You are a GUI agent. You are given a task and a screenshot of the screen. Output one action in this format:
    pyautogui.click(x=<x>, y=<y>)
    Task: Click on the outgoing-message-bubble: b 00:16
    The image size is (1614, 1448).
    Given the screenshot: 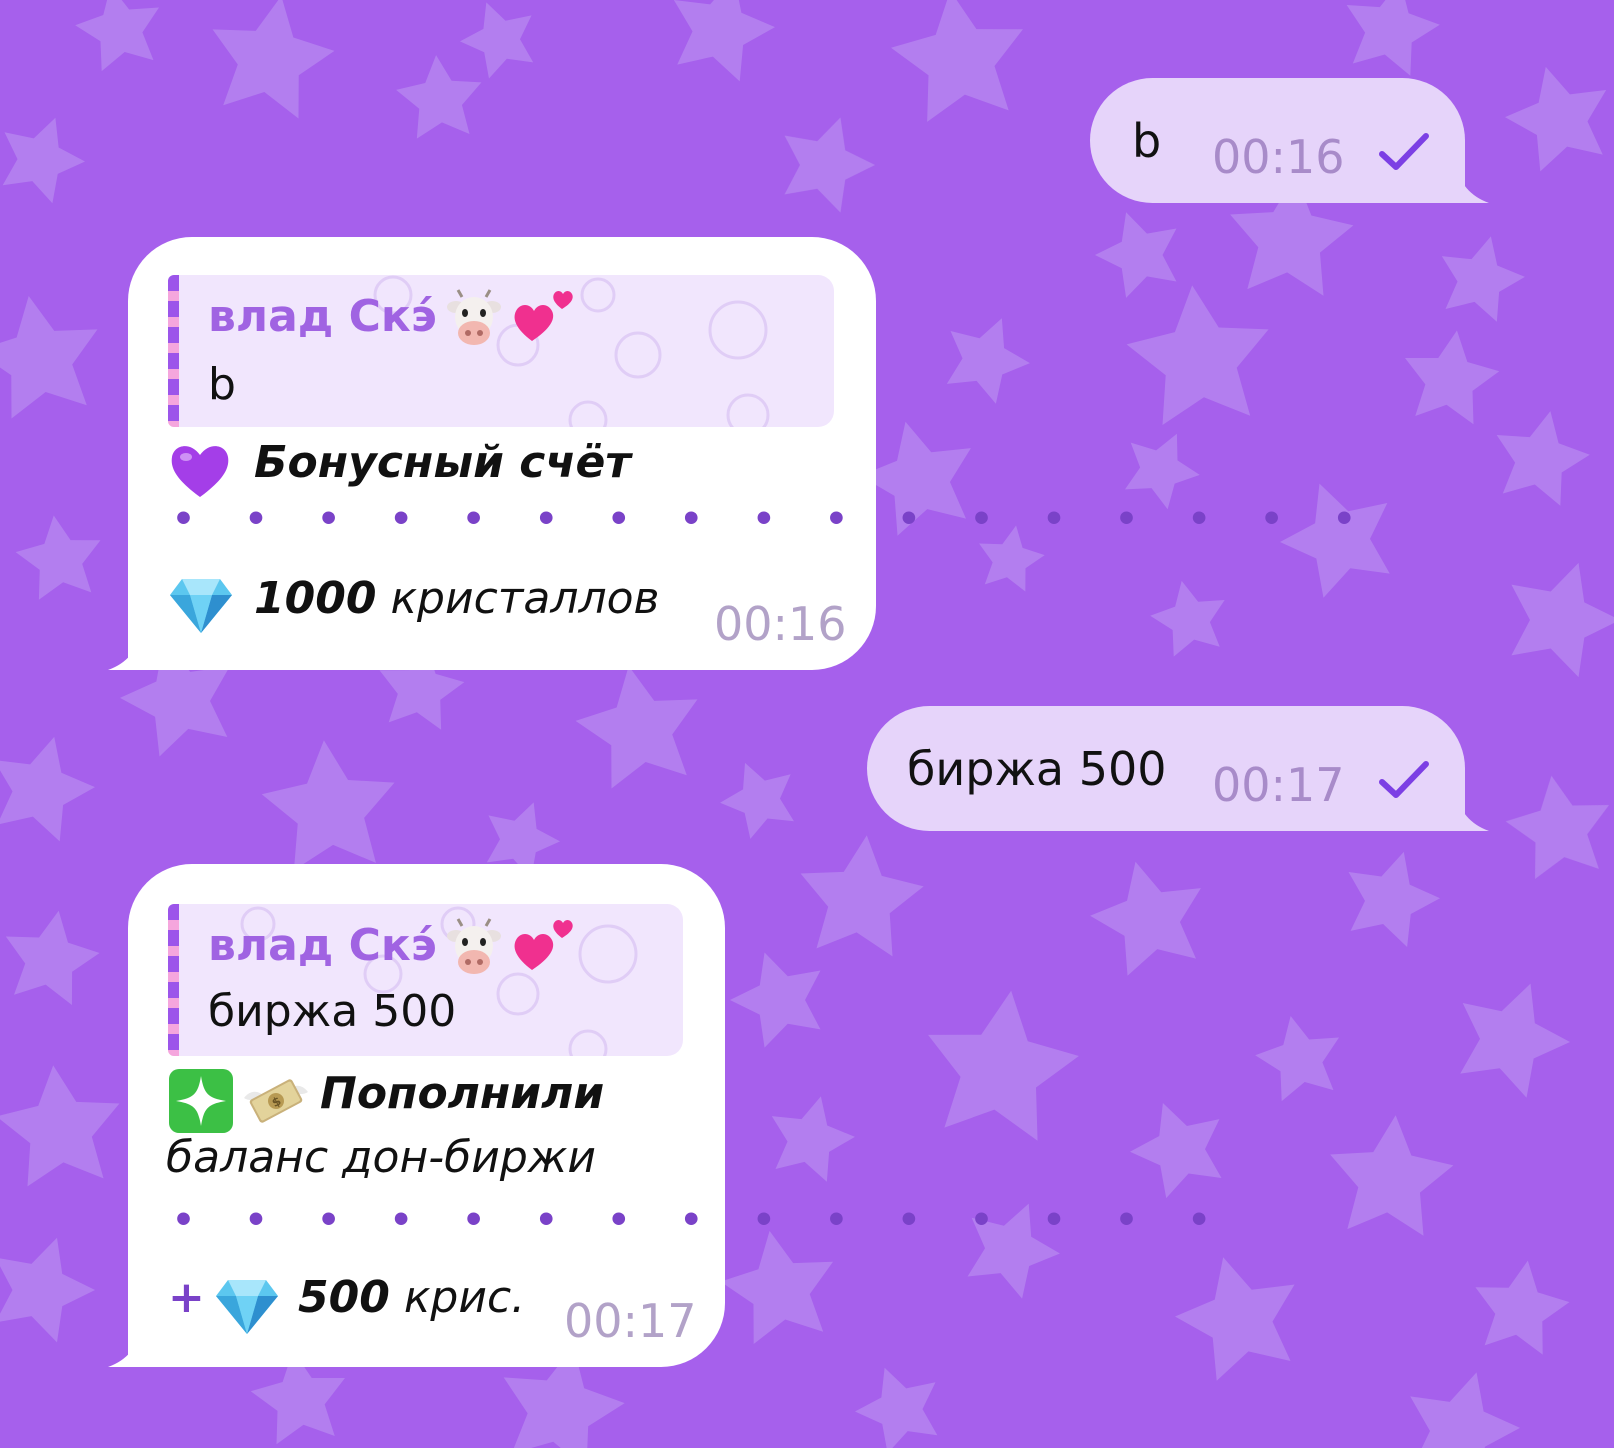 What is the action you would take?
    pyautogui.click(x=1277, y=140)
    